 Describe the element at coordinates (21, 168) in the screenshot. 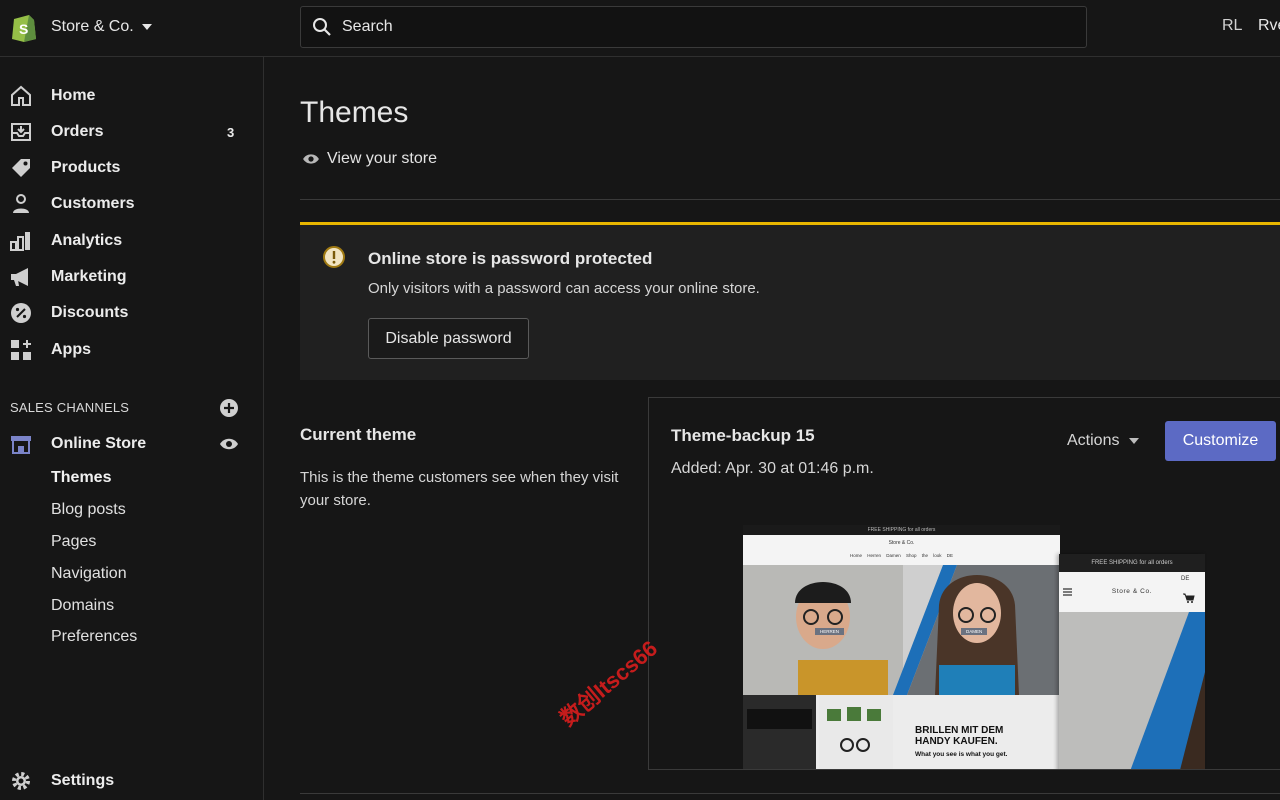

I see `tag-icon` at that location.